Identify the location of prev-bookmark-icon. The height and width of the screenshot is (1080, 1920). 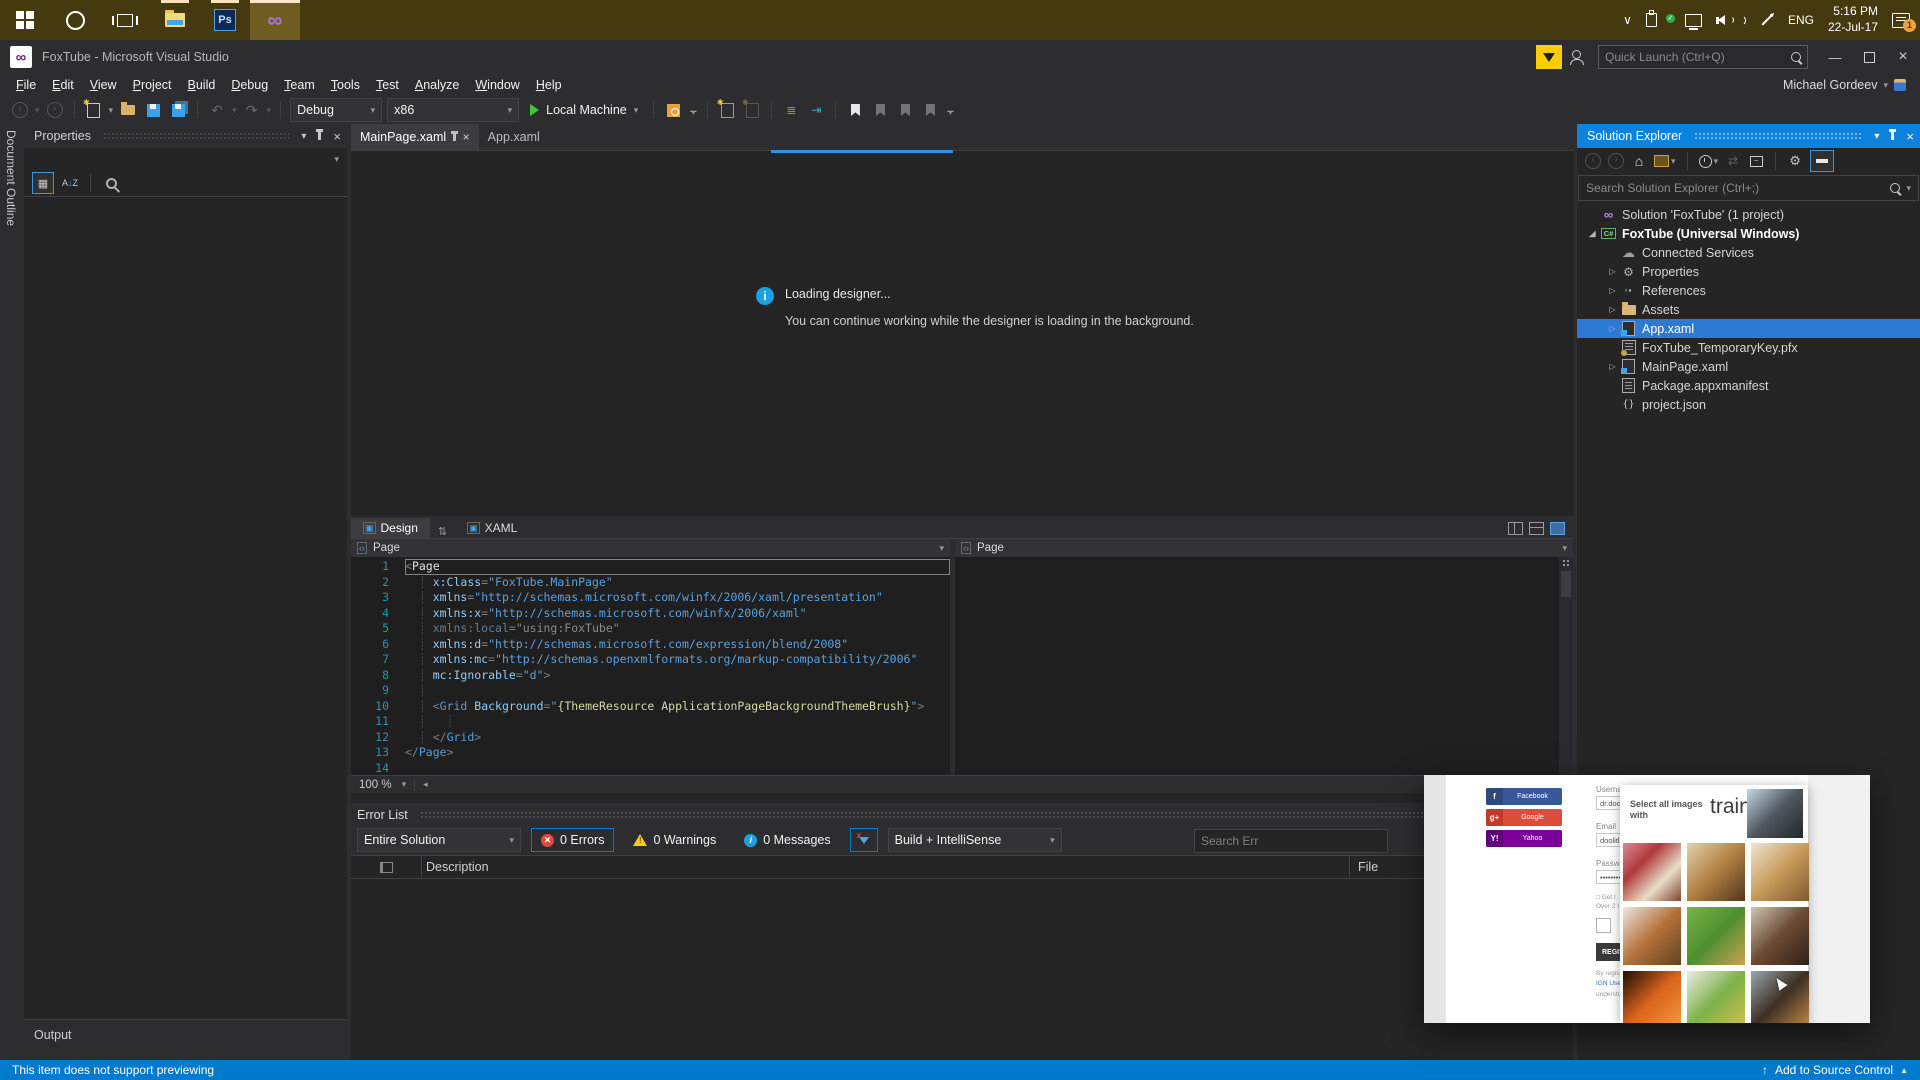
(880, 110).